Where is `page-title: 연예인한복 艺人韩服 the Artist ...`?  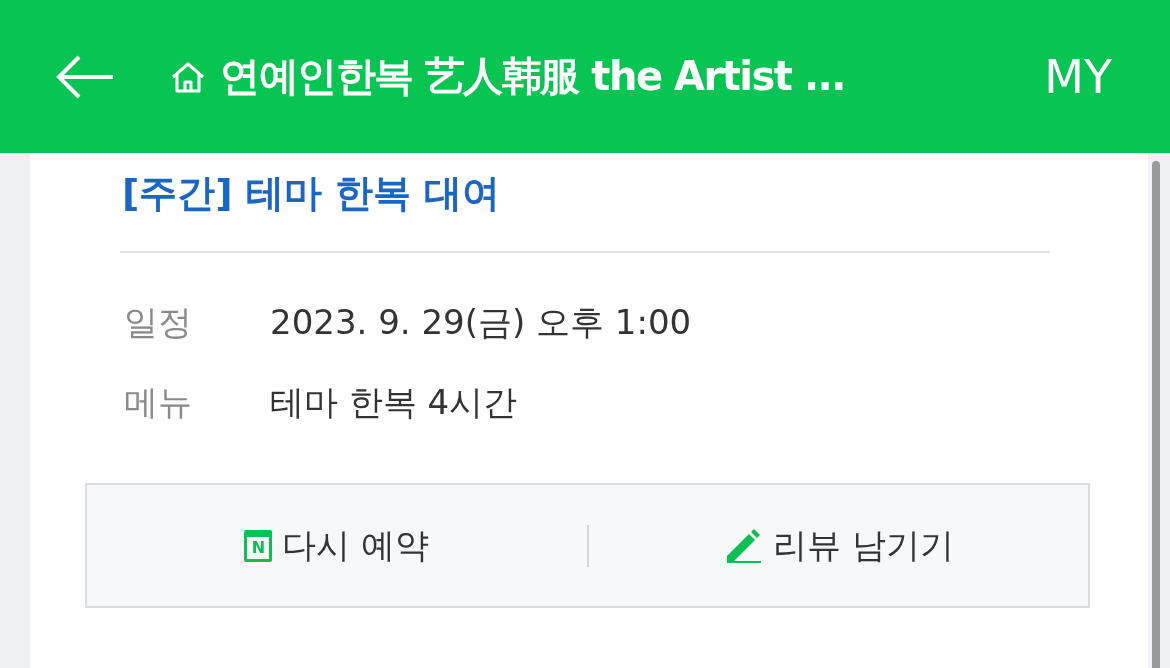 page-title: 연예인한복 艺人韩服 the Artist ... is located at coordinates (532, 76).